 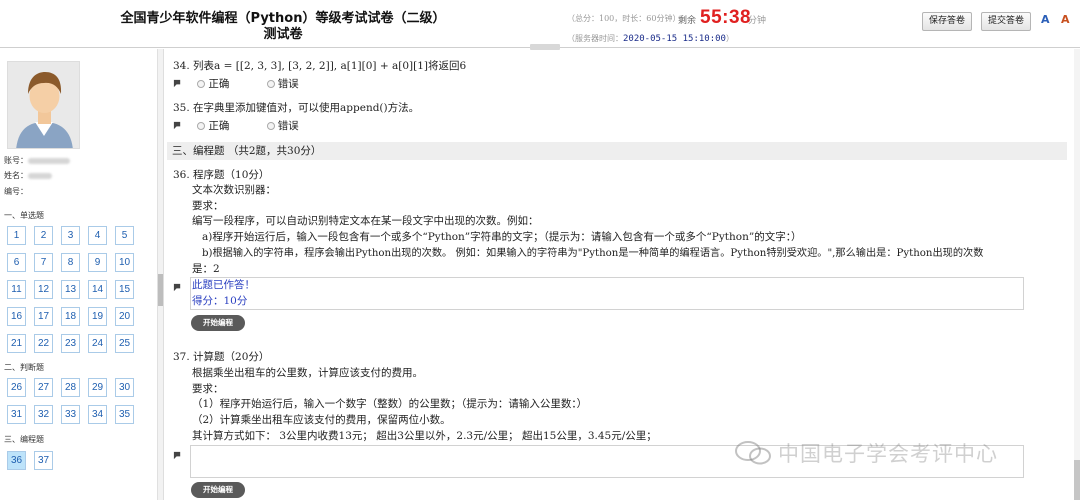 I want to click on q34-option-false: 错误, so click(x=282, y=84).